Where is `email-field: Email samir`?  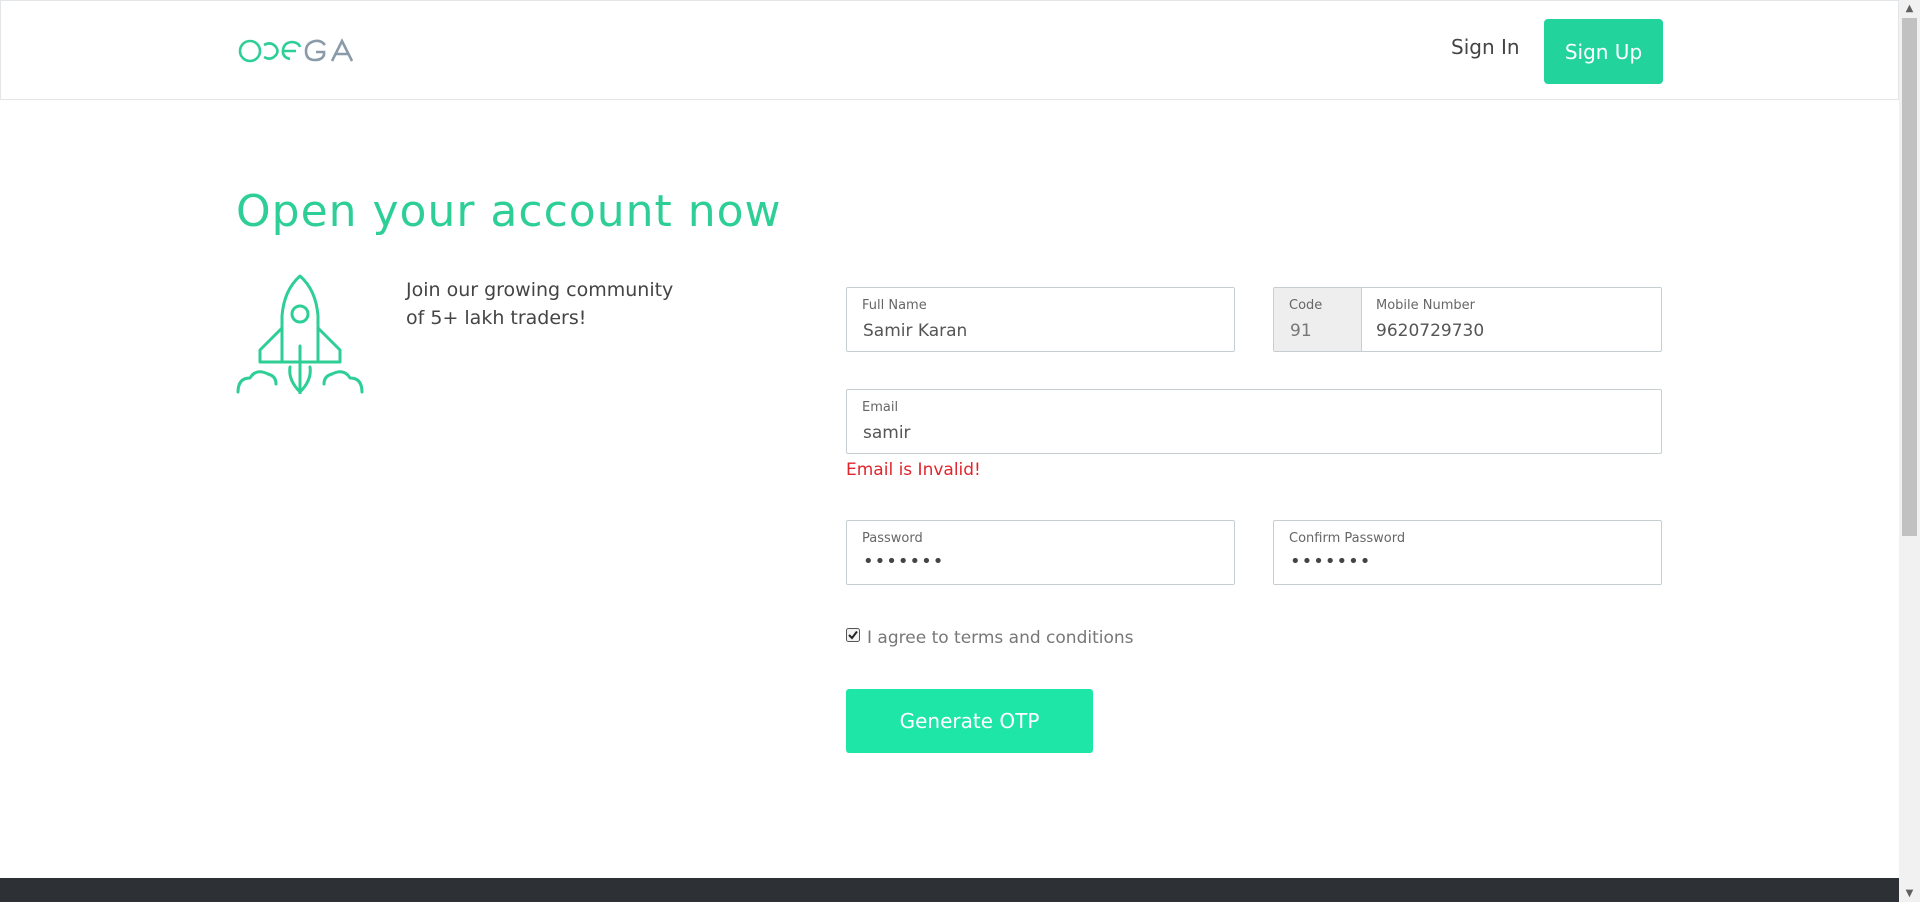 email-field: Email samir is located at coordinates (1254, 421).